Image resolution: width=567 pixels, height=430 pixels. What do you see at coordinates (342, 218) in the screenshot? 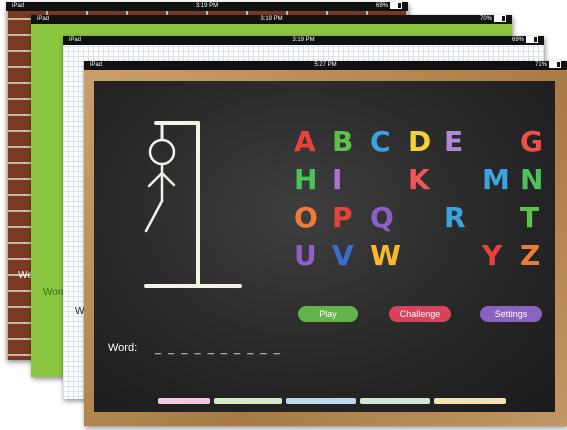
I see `letter-key-p: P` at bounding box center [342, 218].